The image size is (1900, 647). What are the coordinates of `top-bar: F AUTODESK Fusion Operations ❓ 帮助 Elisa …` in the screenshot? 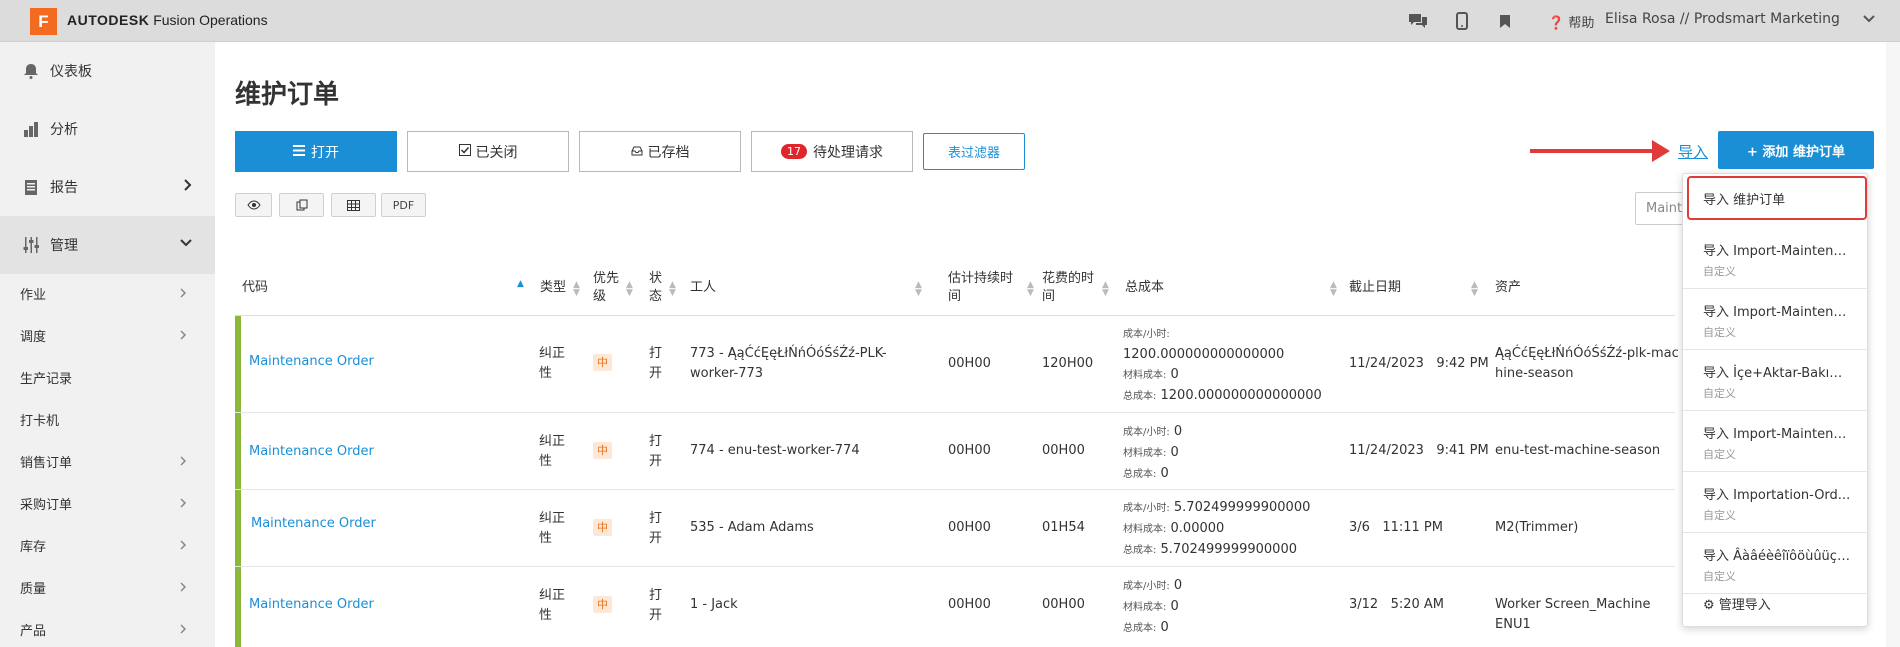 It's located at (950, 21).